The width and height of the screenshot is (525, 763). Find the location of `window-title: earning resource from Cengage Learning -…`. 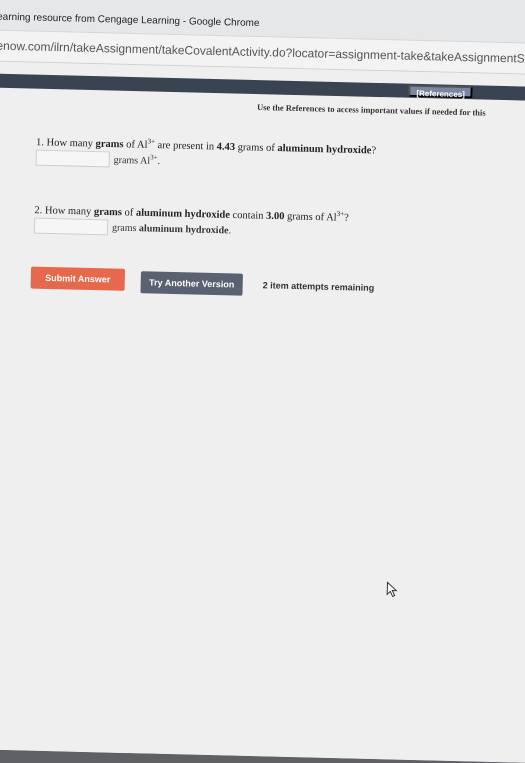

window-title: earning resource from Cengage Learning -… is located at coordinates (130, 20).